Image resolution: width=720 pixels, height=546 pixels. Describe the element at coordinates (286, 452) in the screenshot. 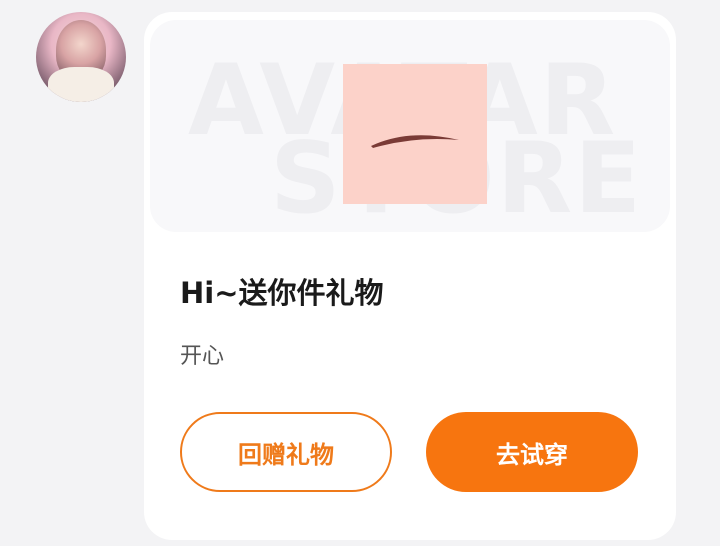

I see `return-gift-button: 回赠礼物` at that location.